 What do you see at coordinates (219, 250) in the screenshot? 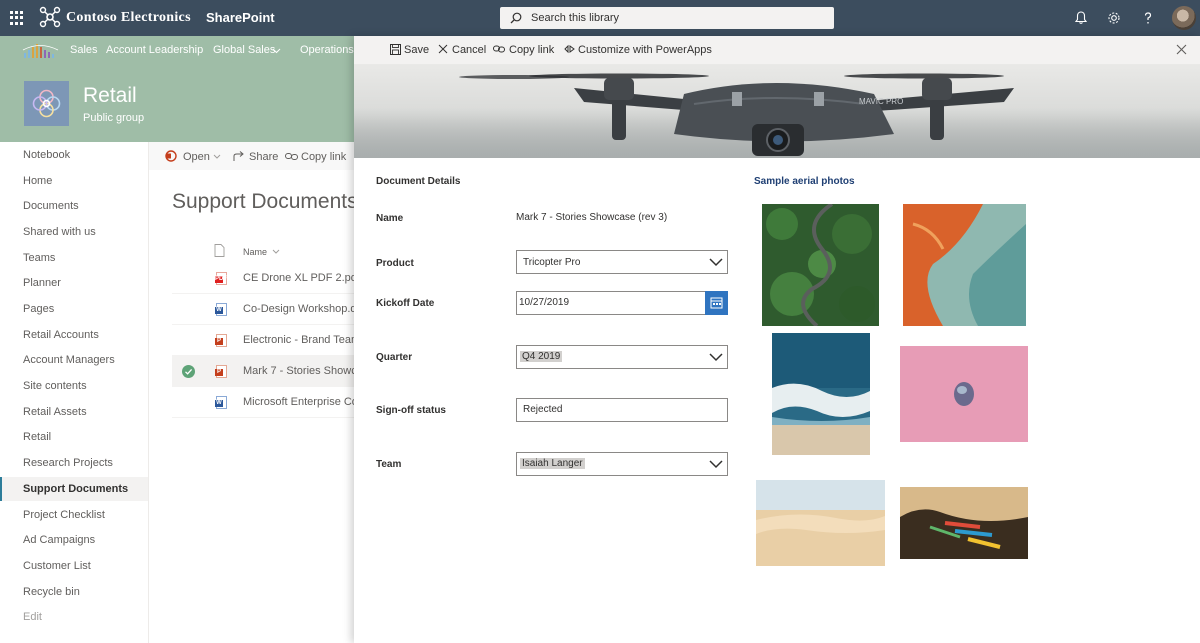
I see `file-type-header-icon` at bounding box center [219, 250].